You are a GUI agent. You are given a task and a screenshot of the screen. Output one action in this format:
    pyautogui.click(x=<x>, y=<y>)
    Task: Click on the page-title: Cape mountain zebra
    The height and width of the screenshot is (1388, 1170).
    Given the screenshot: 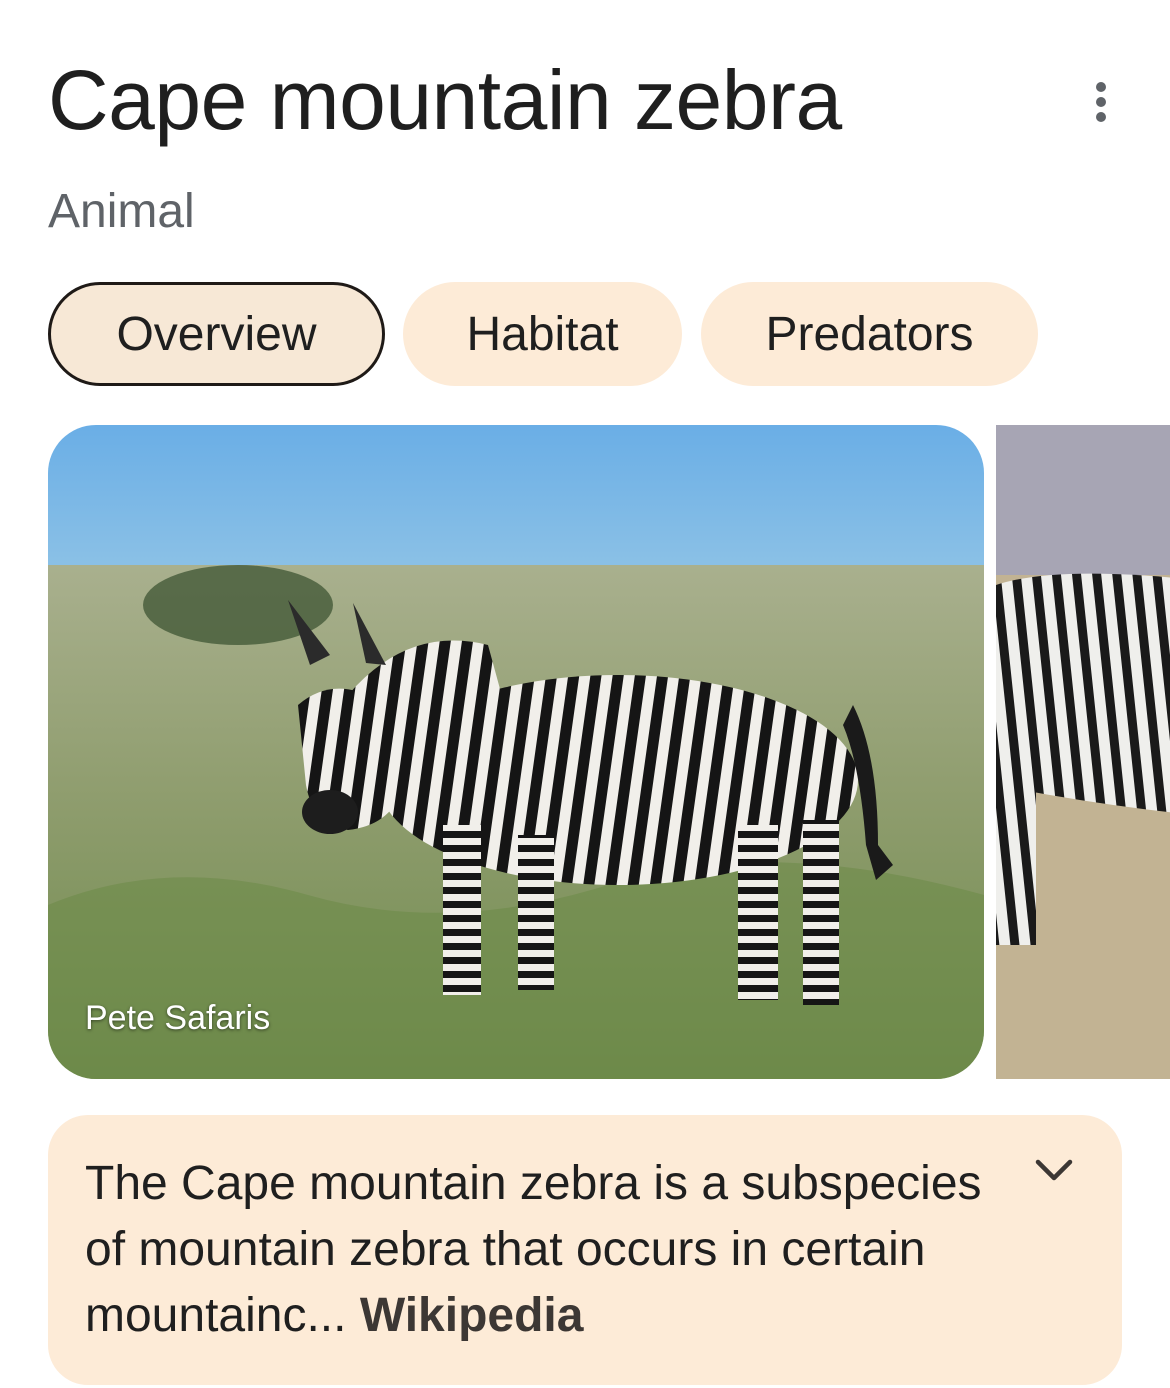 What is the action you would take?
    pyautogui.click(x=445, y=100)
    